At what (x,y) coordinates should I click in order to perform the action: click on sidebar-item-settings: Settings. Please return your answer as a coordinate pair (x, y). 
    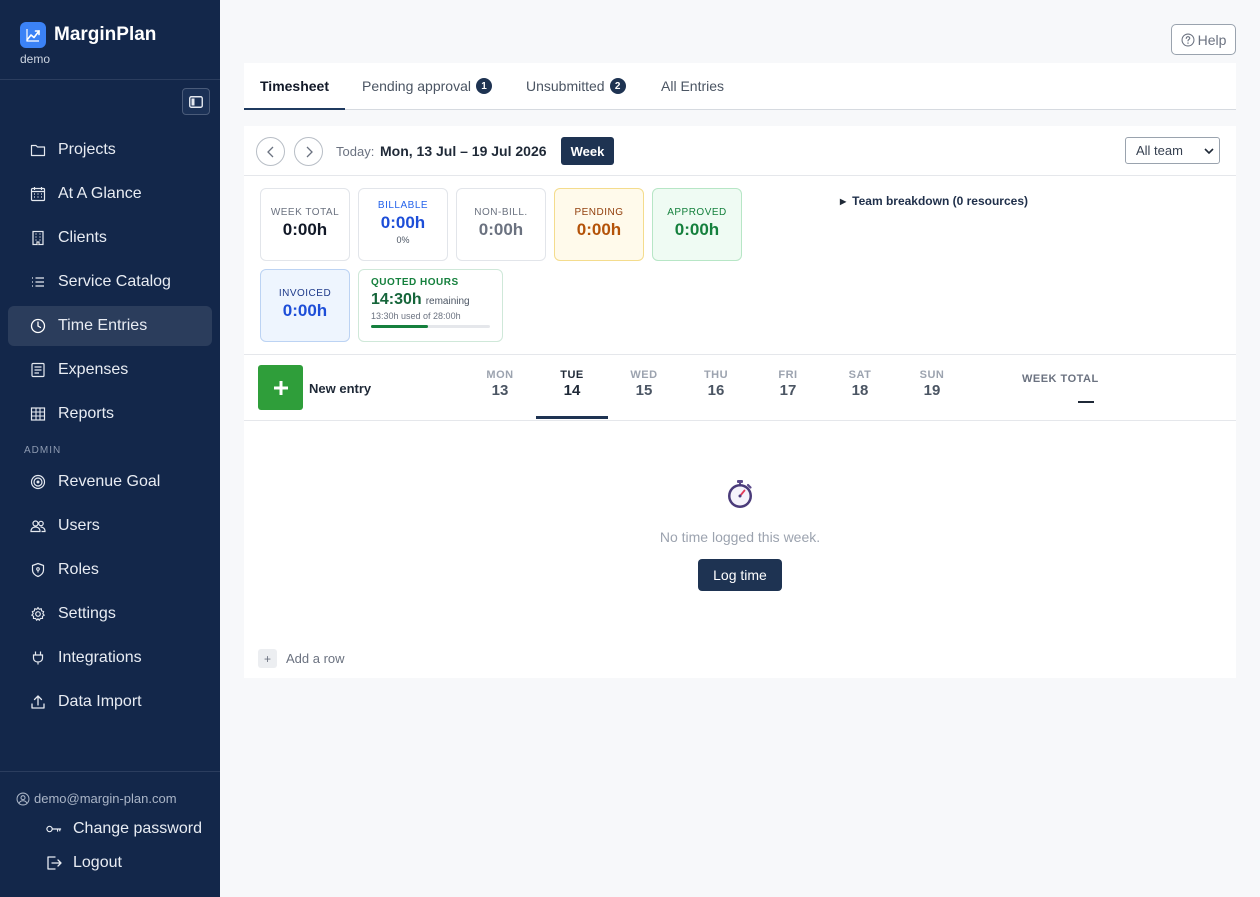
    Looking at the image, I should click on (110, 614).